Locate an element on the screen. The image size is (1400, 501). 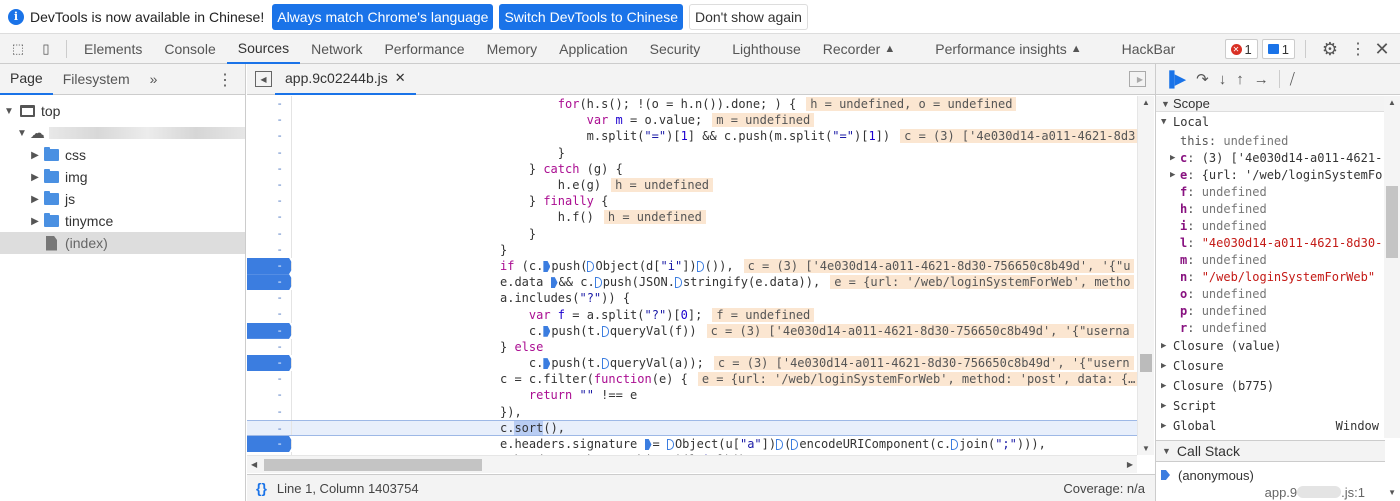
scope-variable: this: undefined is located at coordinates (1270, 140).